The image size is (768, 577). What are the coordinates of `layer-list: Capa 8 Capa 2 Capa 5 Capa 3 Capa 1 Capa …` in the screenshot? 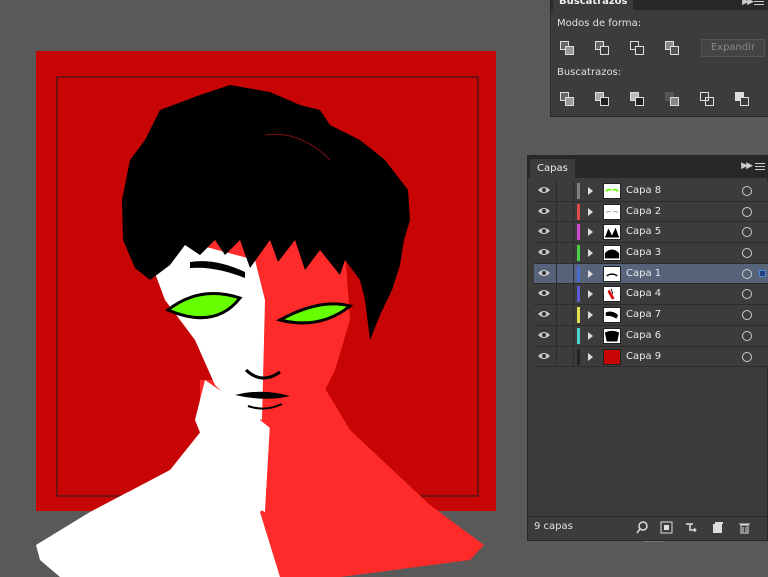 It's located at (651, 274).